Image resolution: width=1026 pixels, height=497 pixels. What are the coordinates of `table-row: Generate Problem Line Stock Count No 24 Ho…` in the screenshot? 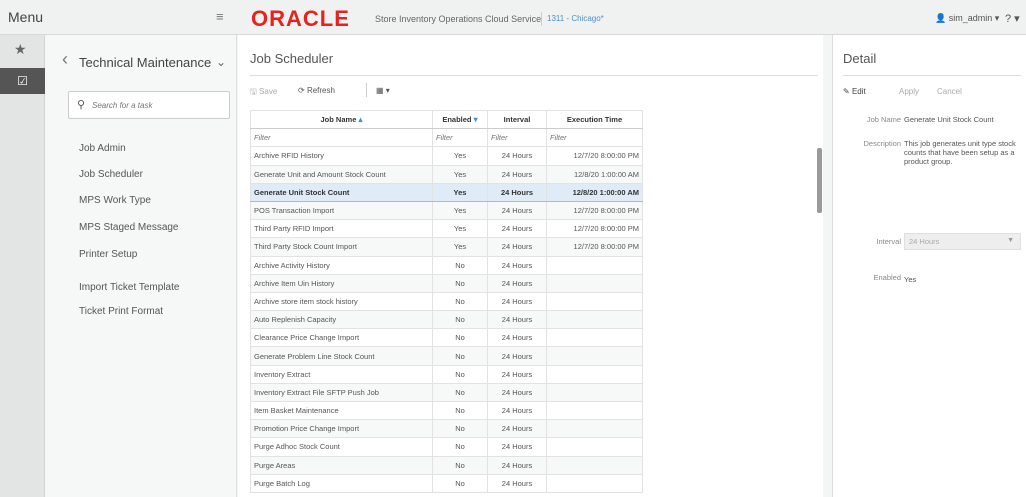 It's located at (446, 356).